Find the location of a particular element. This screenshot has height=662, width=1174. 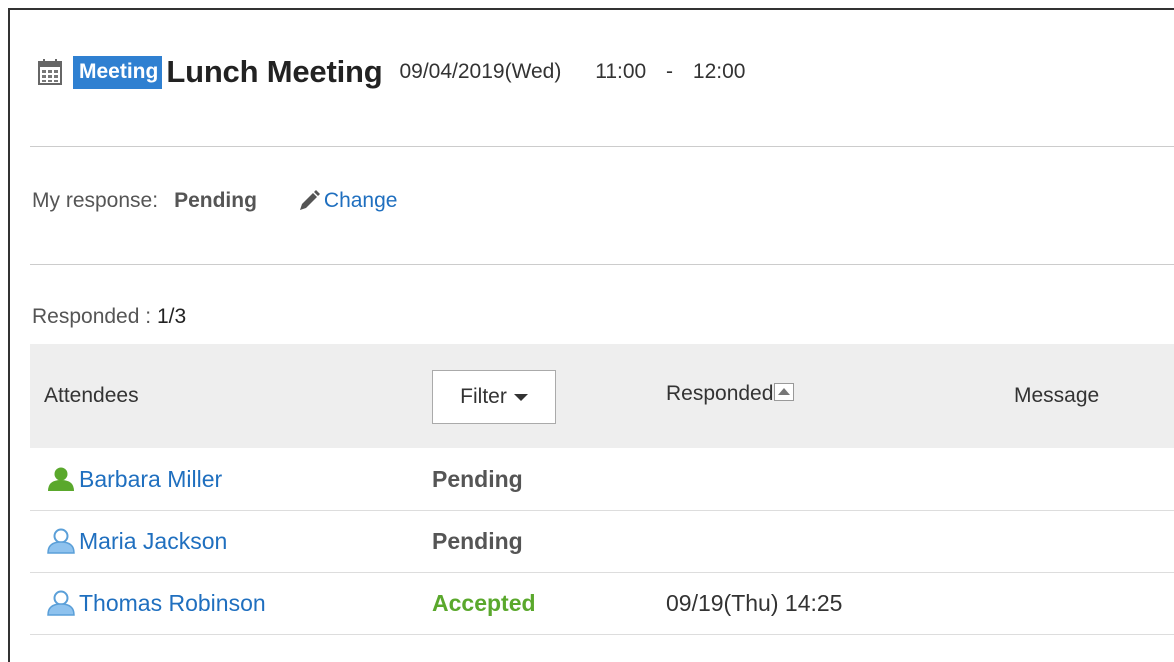

attendee-cell: Maria Jackson is located at coordinates (136, 541).